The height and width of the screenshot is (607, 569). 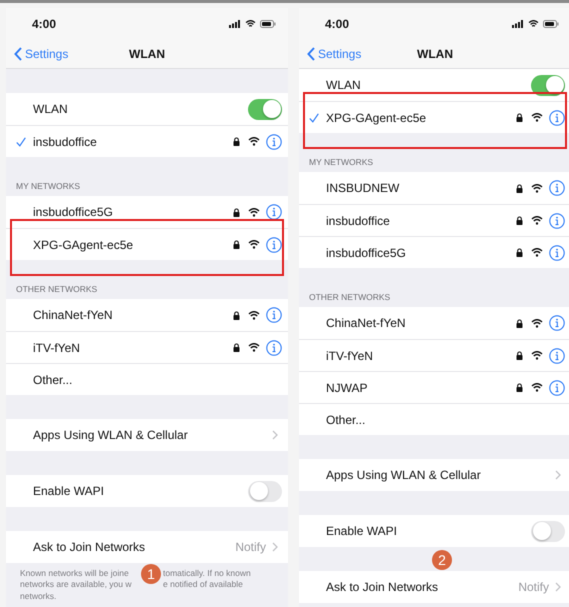 I want to click on network-name: NJWAP, so click(x=347, y=387).